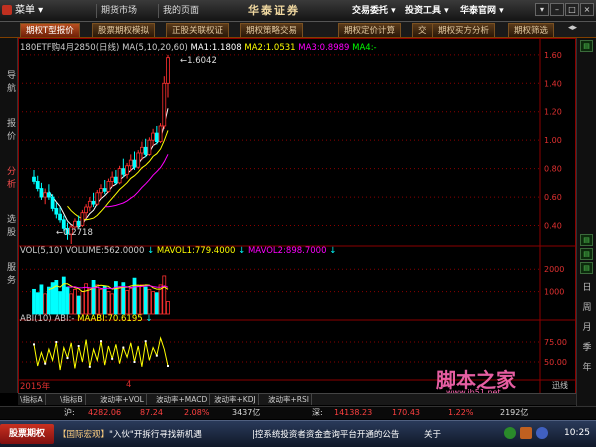 The width and height of the screenshot is (596, 447). Describe the element at coordinates (587, 306) in the screenshot. I see `period-week: 周` at that location.